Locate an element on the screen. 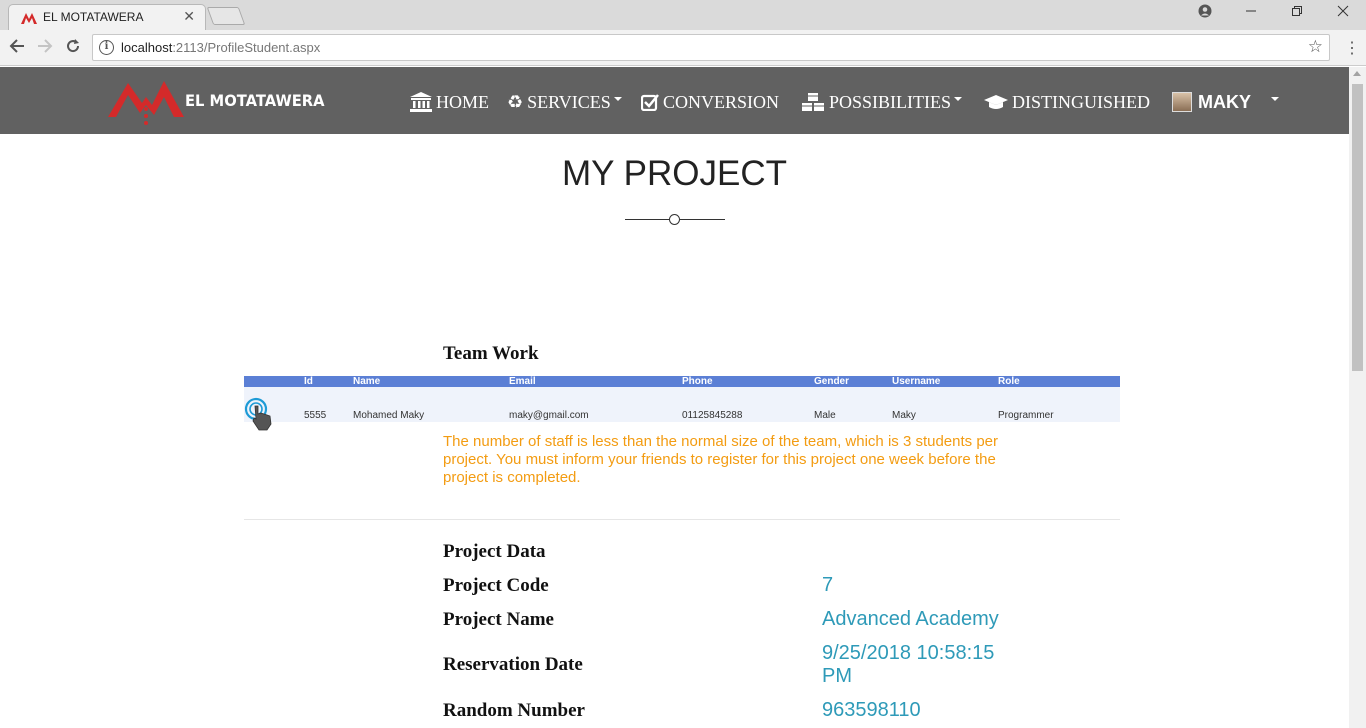  browser-tab: EL MOTATAWERA ✕ is located at coordinates (107, 17).